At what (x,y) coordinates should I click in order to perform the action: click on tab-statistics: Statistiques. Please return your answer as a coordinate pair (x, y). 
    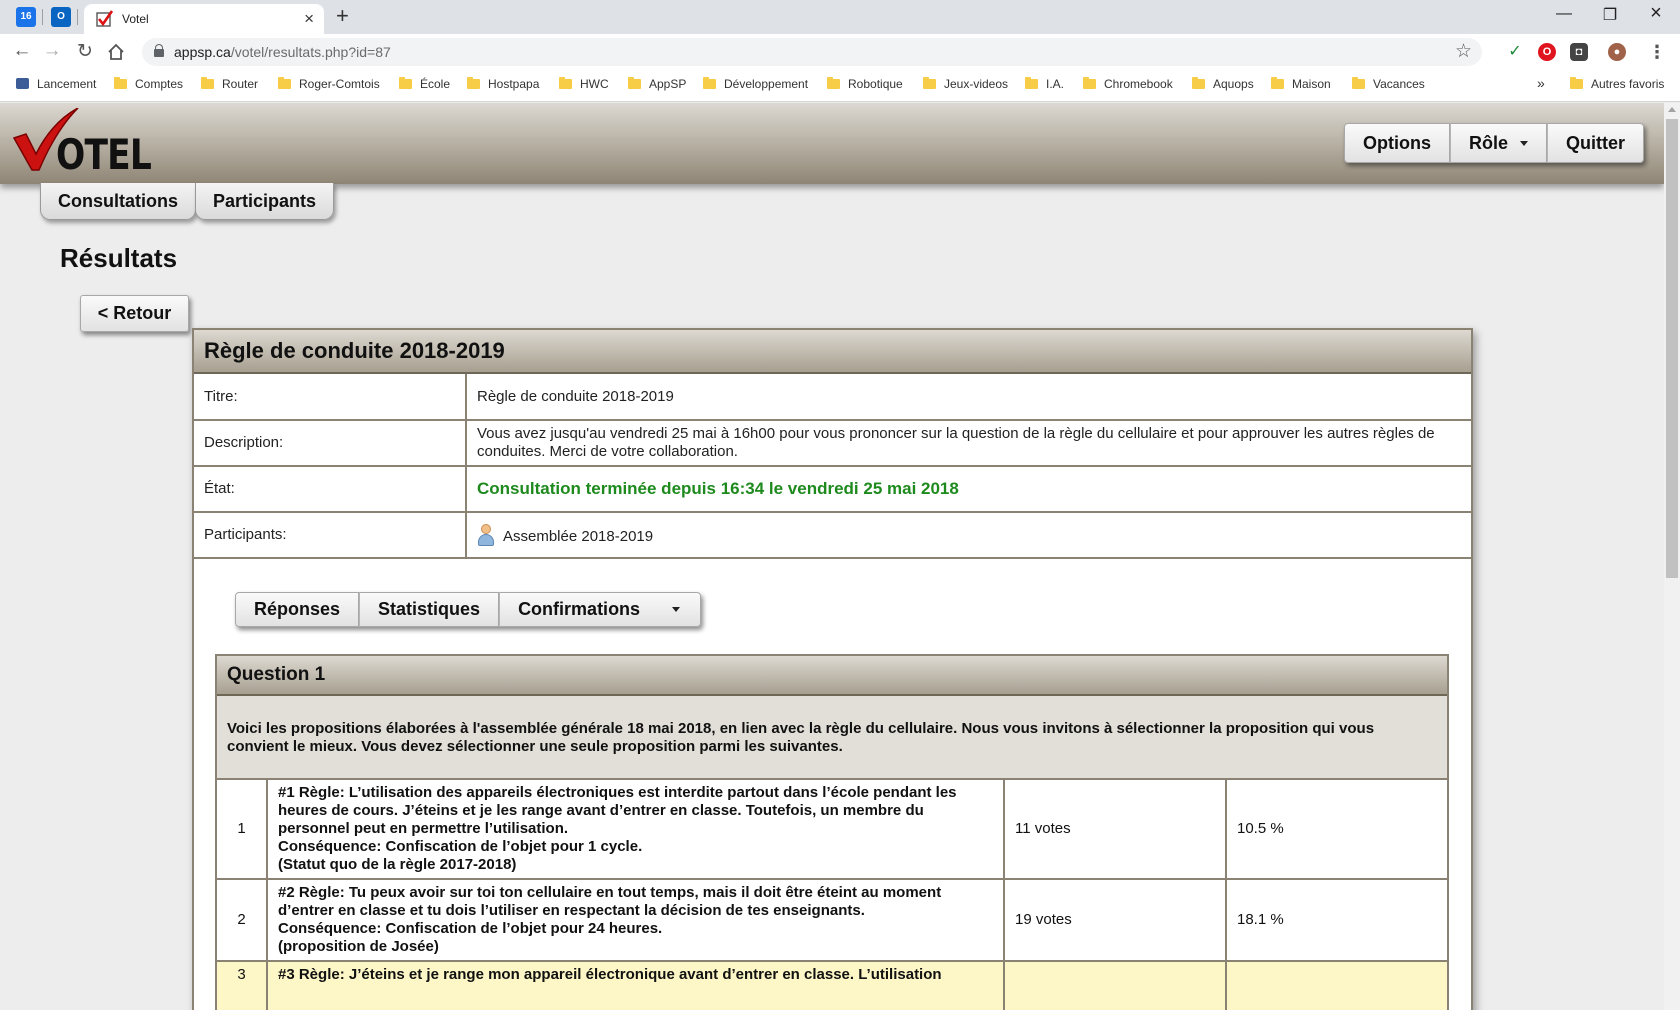
    Looking at the image, I should click on (429, 609).